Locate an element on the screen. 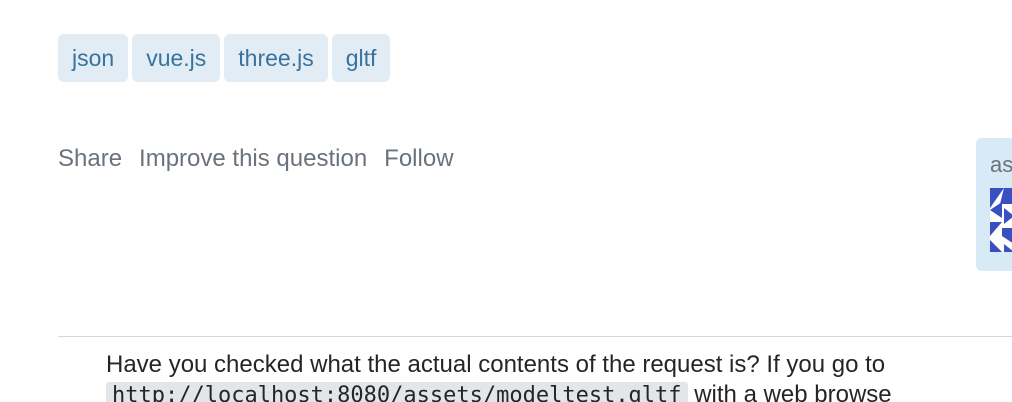 This screenshot has width=1012, height=402. comments-divider is located at coordinates (535, 336).